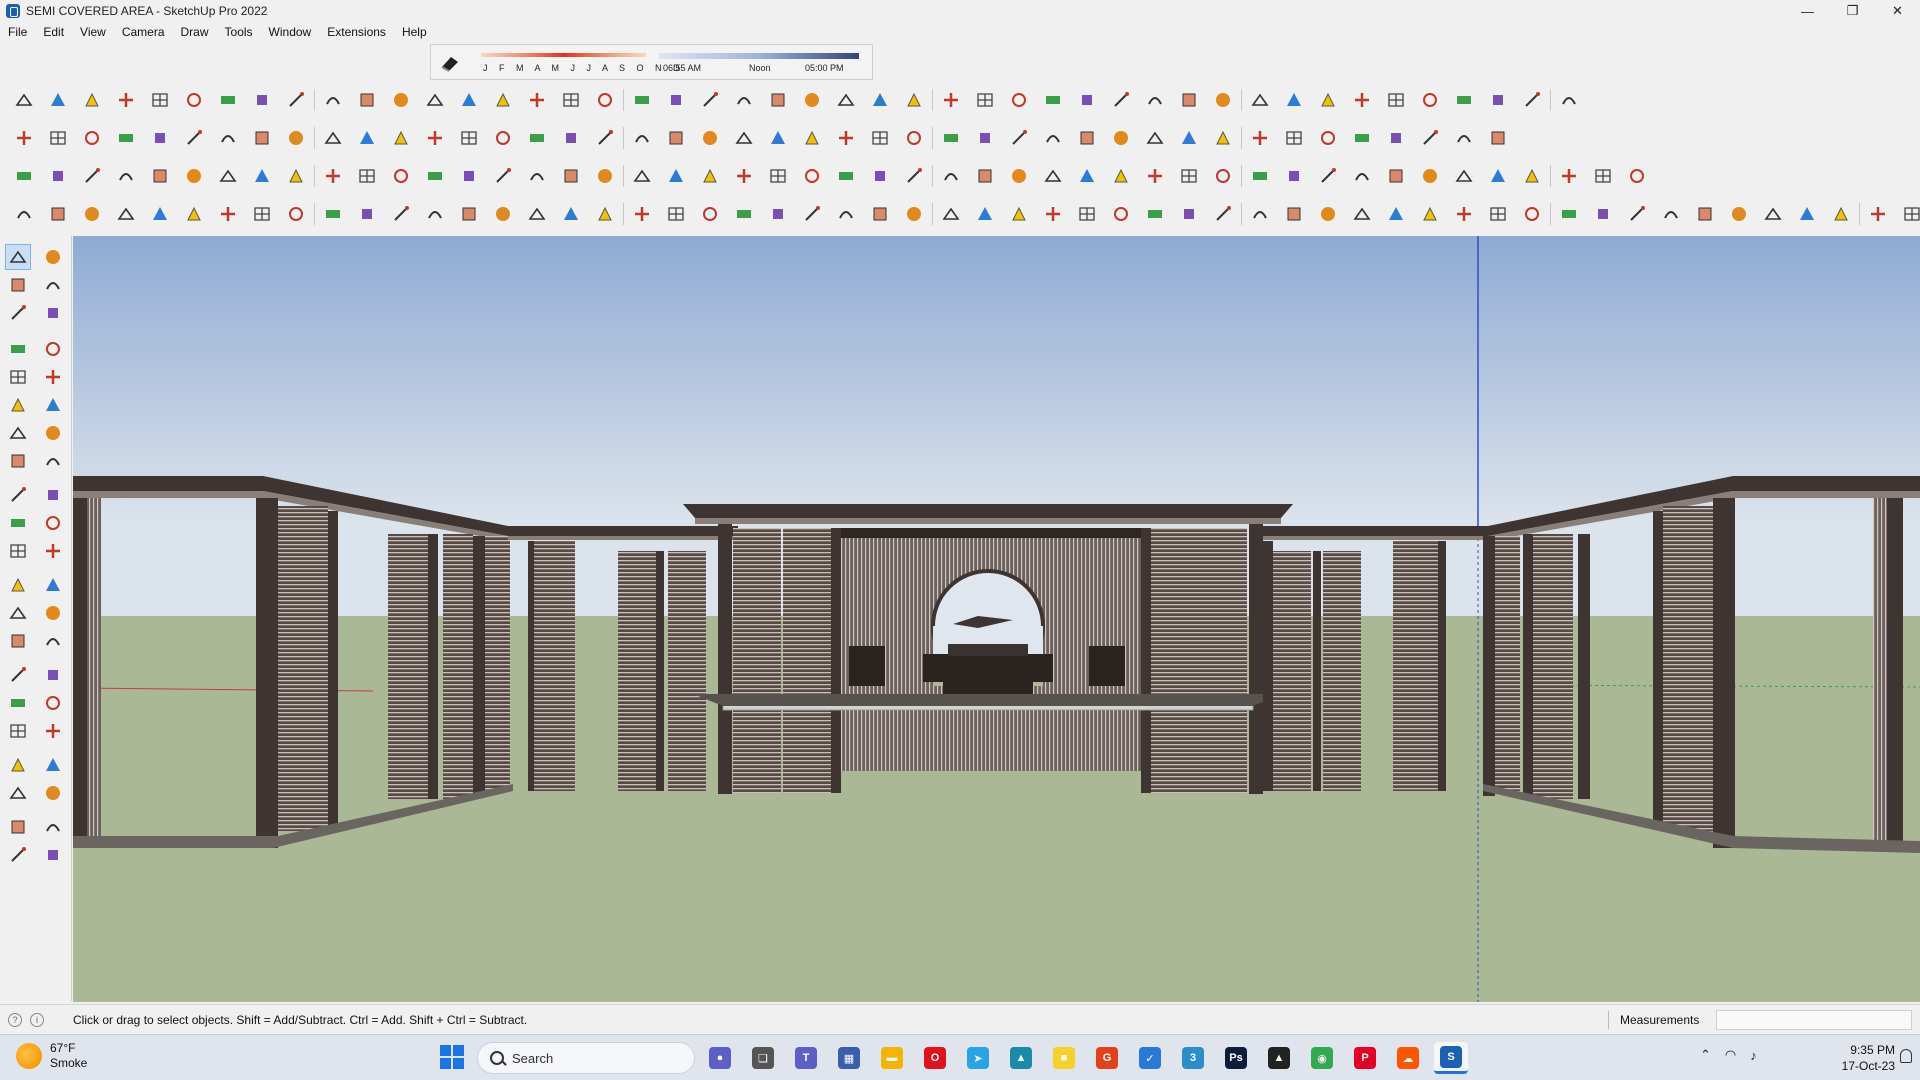  What do you see at coordinates (1019, 100) in the screenshot?
I see `draw-tool-30-icon` at bounding box center [1019, 100].